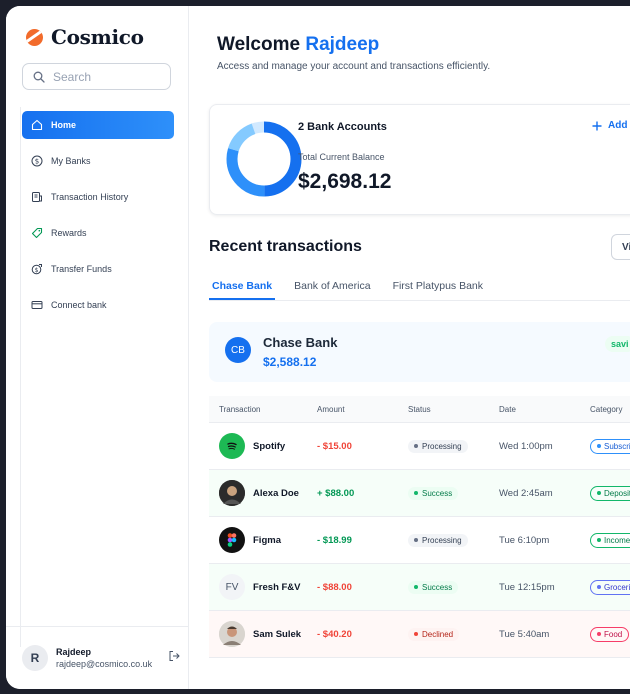  I want to click on logout-icon, so click(174, 656).